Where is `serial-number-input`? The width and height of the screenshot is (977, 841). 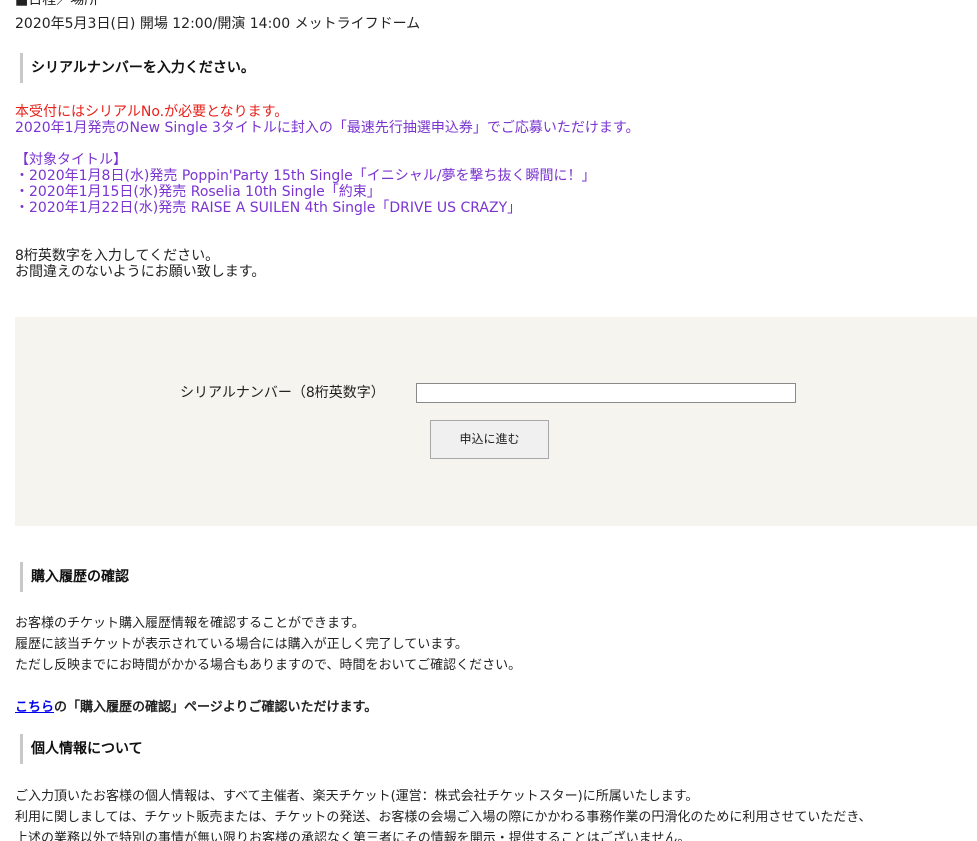 serial-number-input is located at coordinates (606, 393).